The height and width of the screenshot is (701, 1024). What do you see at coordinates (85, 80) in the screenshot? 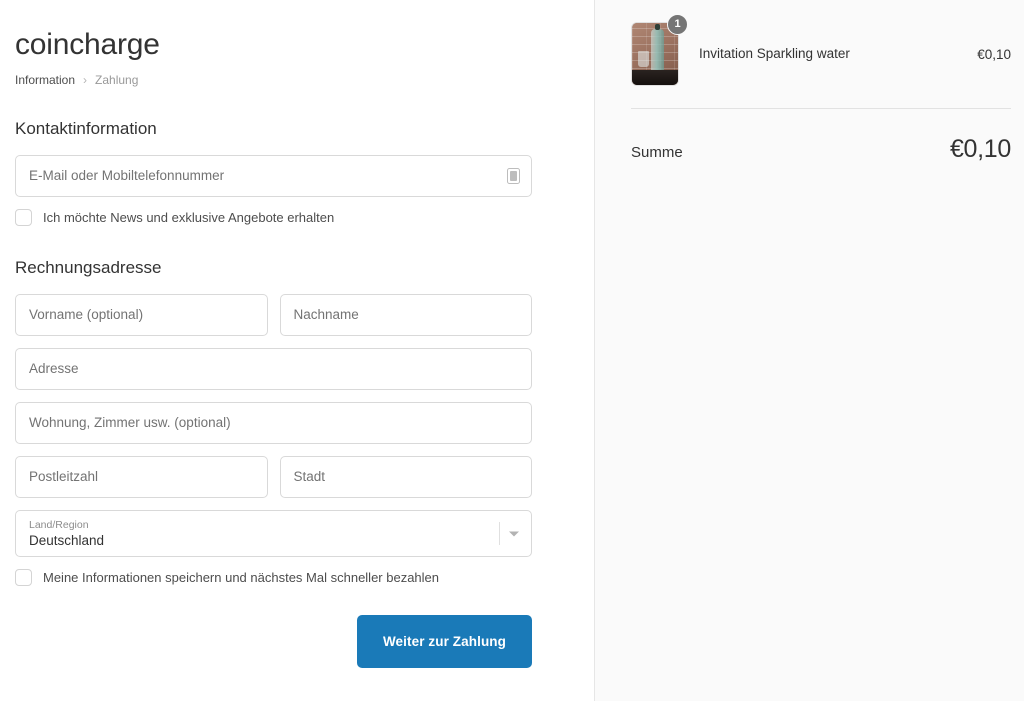
I see `chevron-right-icon: ›` at bounding box center [85, 80].